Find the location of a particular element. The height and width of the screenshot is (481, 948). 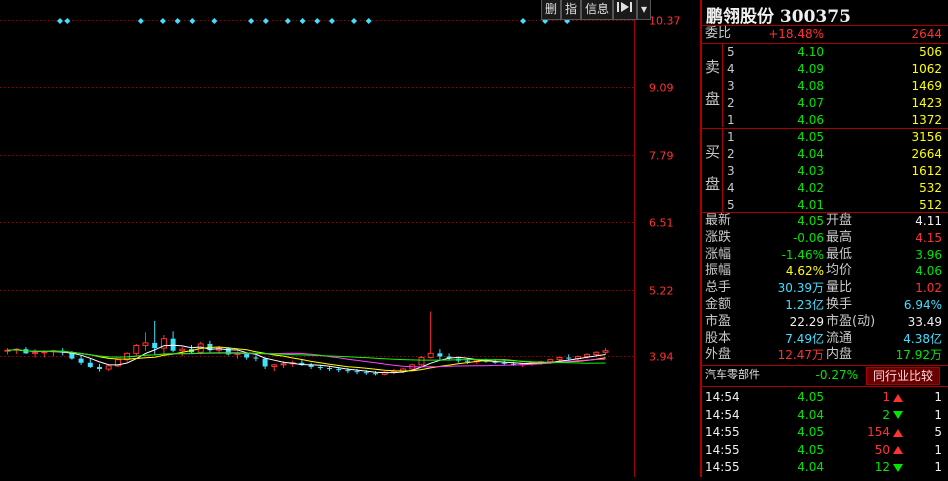

ask-row: 2 4.07 1423 is located at coordinates (825, 103).